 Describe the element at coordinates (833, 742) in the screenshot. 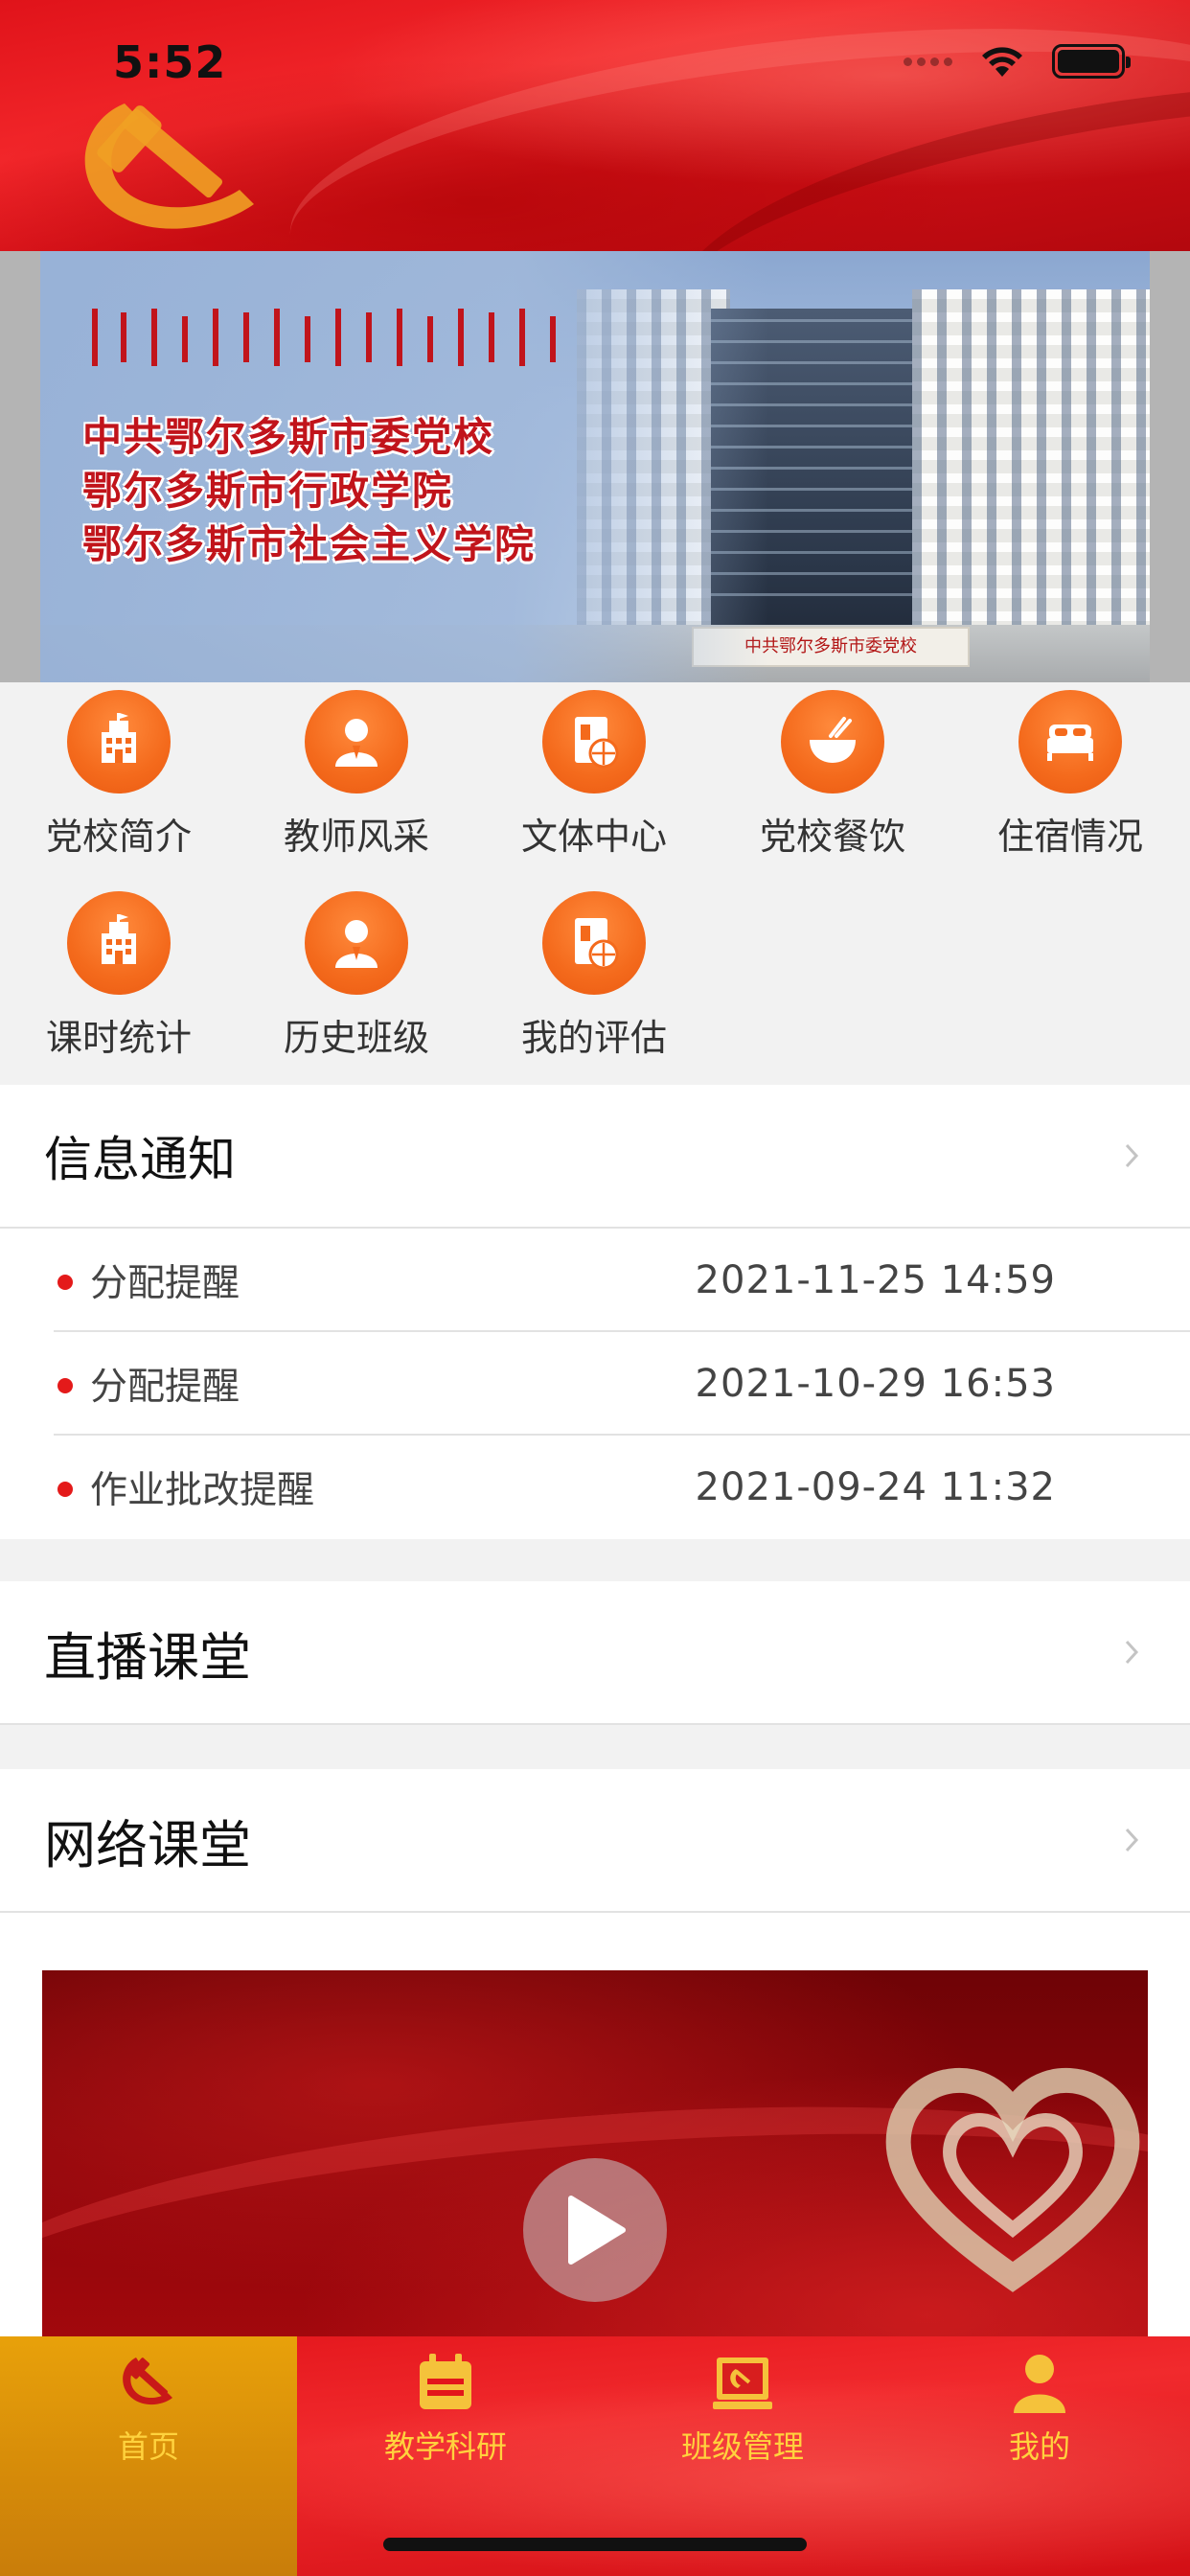

I see `dining-bowl-icon` at that location.